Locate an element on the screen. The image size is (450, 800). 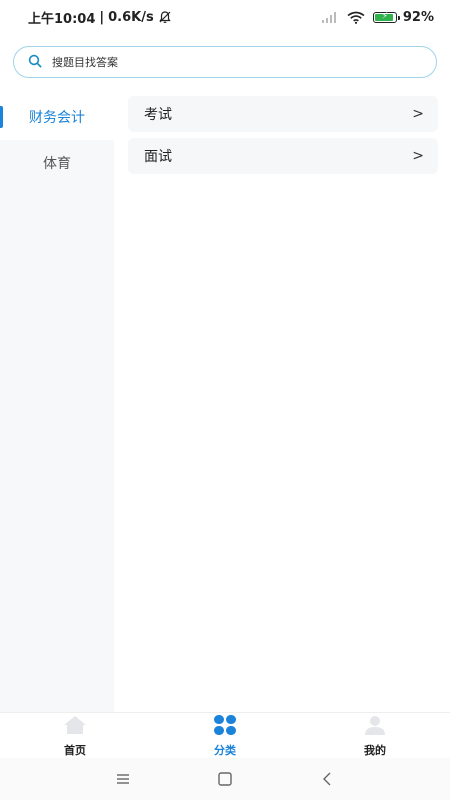
charging-bolt-icon: ⚡ is located at coordinates (385, 16).